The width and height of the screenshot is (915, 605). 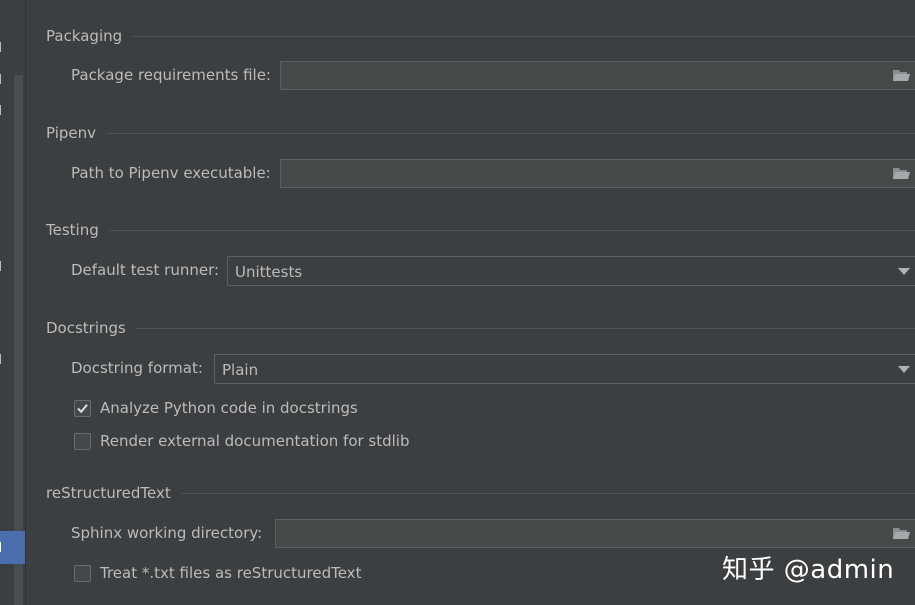 I want to click on settings-tree-sidebar, so click(x=12, y=302).